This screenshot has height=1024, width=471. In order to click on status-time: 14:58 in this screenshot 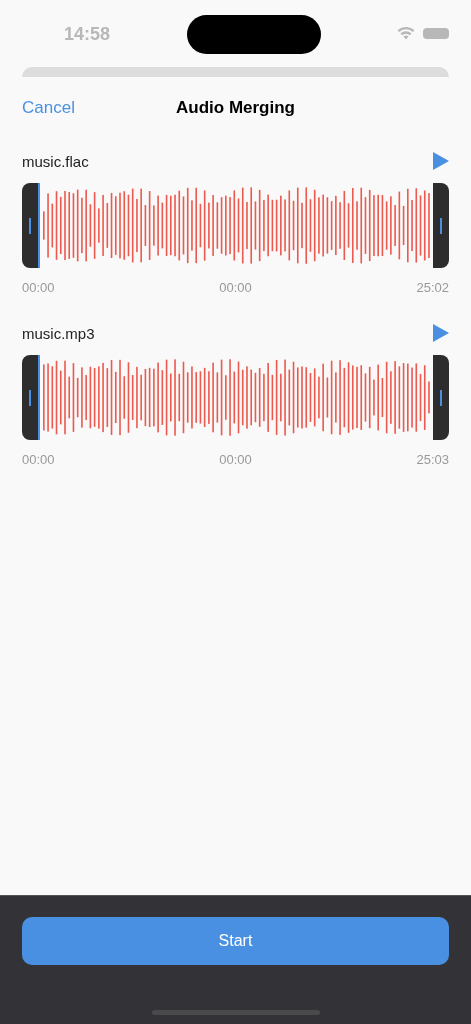, I will do `click(87, 34)`.